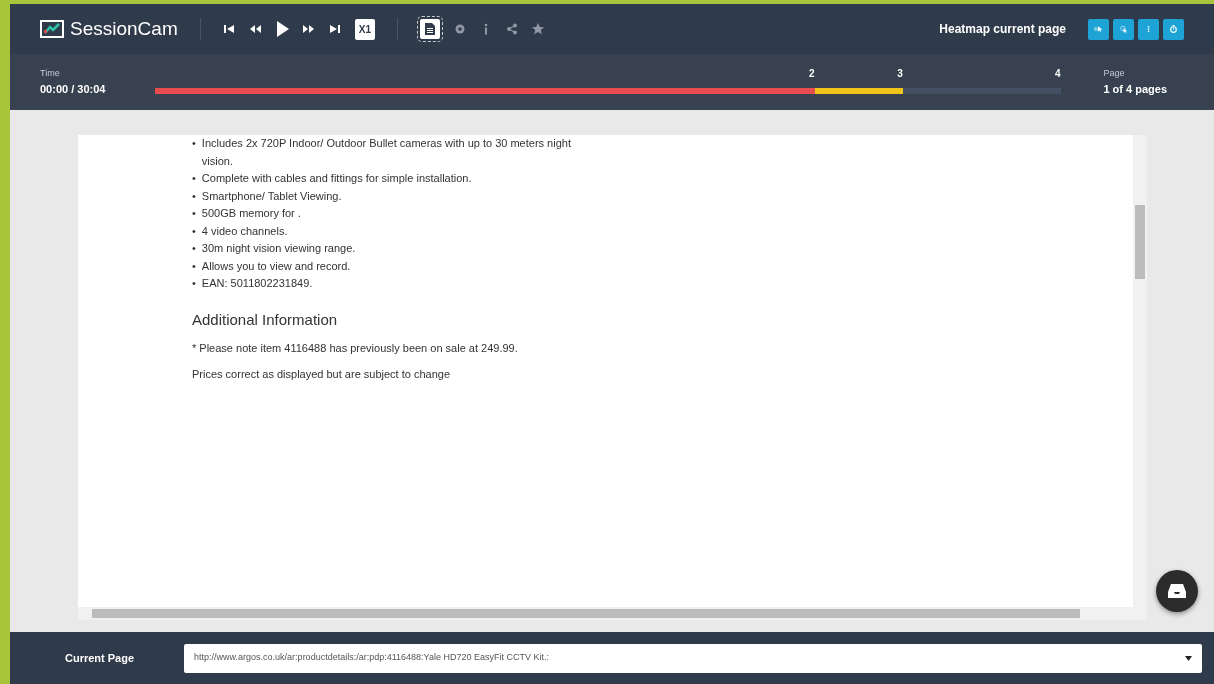  I want to click on click-heatmap-button, so click(1098, 29).